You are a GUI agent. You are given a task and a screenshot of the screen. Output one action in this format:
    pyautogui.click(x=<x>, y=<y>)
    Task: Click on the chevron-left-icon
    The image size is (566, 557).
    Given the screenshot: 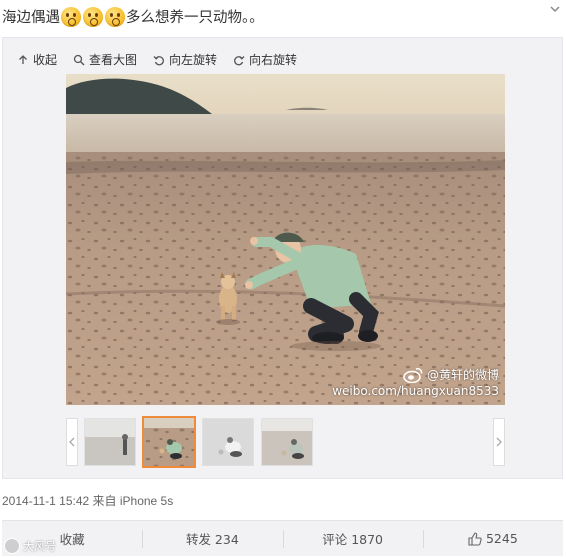 What is the action you would take?
    pyautogui.click(x=72, y=442)
    